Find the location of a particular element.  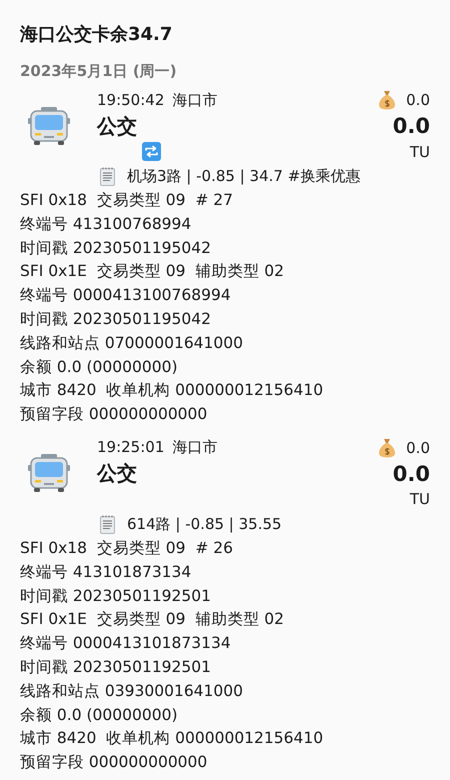

detail-line: 终端号 413101873134 is located at coordinates (106, 572).